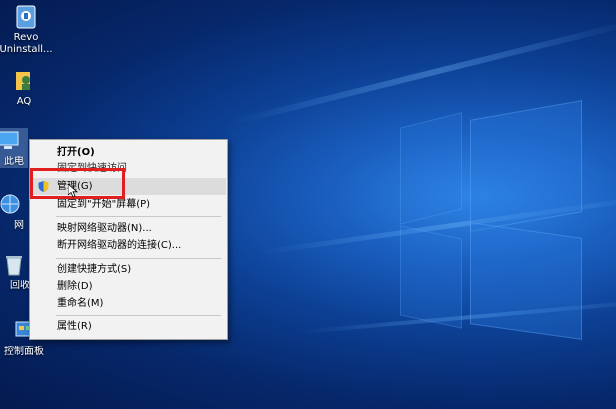 The height and width of the screenshot is (409, 616). What do you see at coordinates (128, 152) in the screenshot?
I see `menu-item-open: 打开(O)` at bounding box center [128, 152].